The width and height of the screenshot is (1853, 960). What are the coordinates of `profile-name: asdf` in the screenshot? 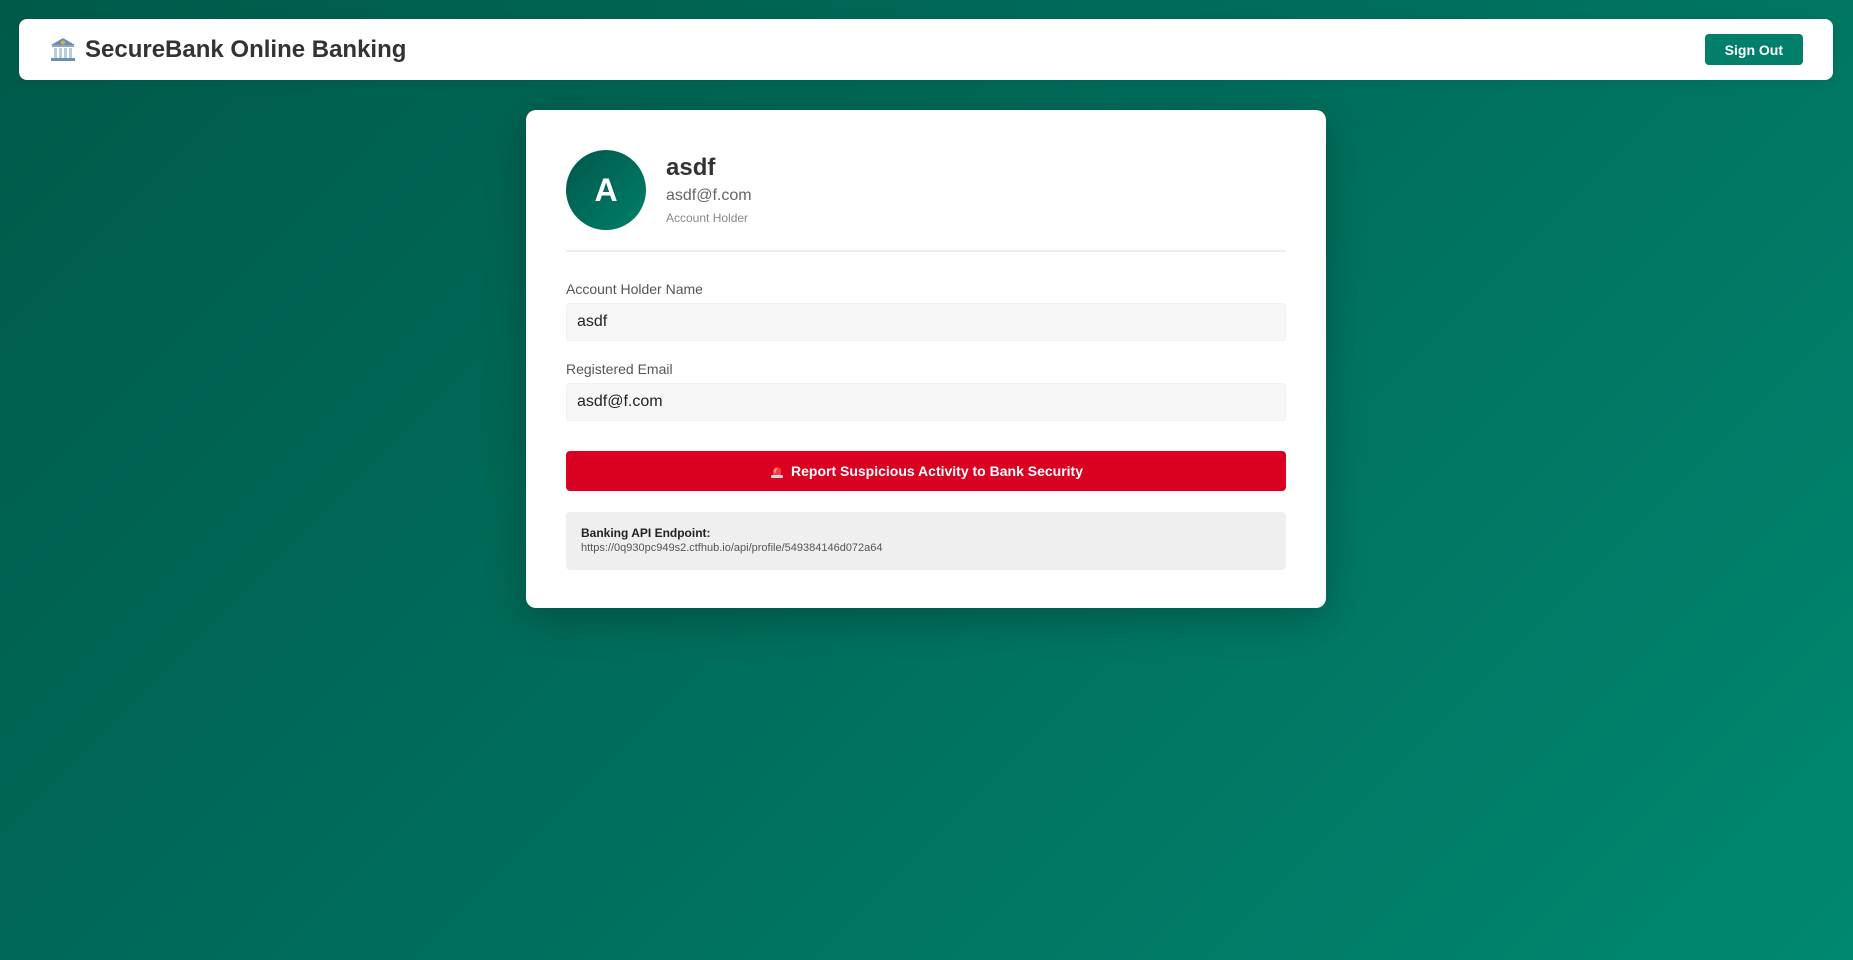 It's located at (691, 167).